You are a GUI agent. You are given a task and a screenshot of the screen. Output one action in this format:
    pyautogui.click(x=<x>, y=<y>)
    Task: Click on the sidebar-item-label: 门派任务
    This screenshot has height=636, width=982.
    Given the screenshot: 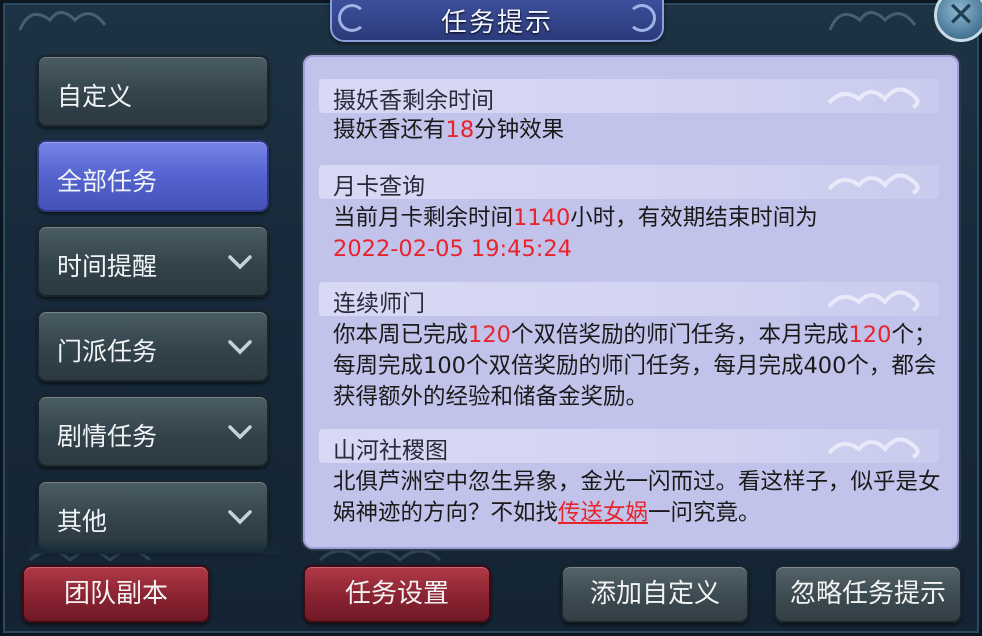 What is the action you would take?
    pyautogui.click(x=107, y=351)
    